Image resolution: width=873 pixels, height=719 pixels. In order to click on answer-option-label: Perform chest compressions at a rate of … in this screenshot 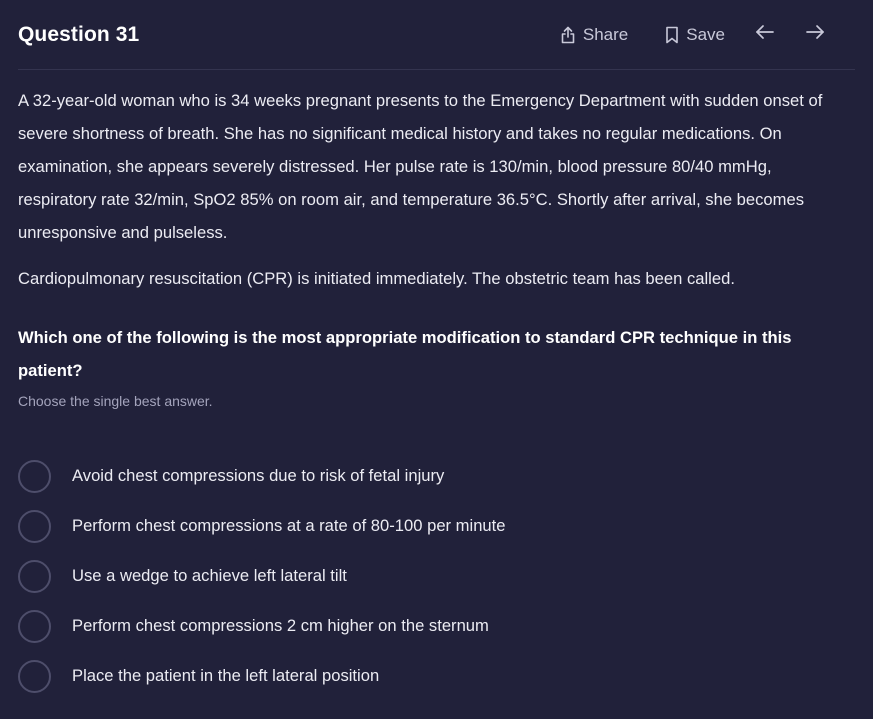, I will do `click(289, 525)`.